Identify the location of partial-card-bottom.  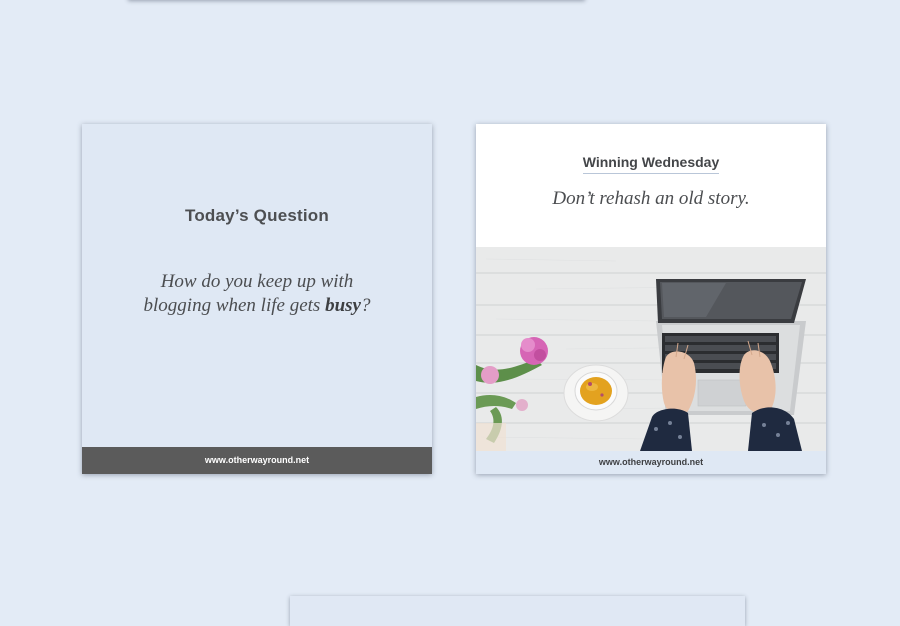
(517, 611).